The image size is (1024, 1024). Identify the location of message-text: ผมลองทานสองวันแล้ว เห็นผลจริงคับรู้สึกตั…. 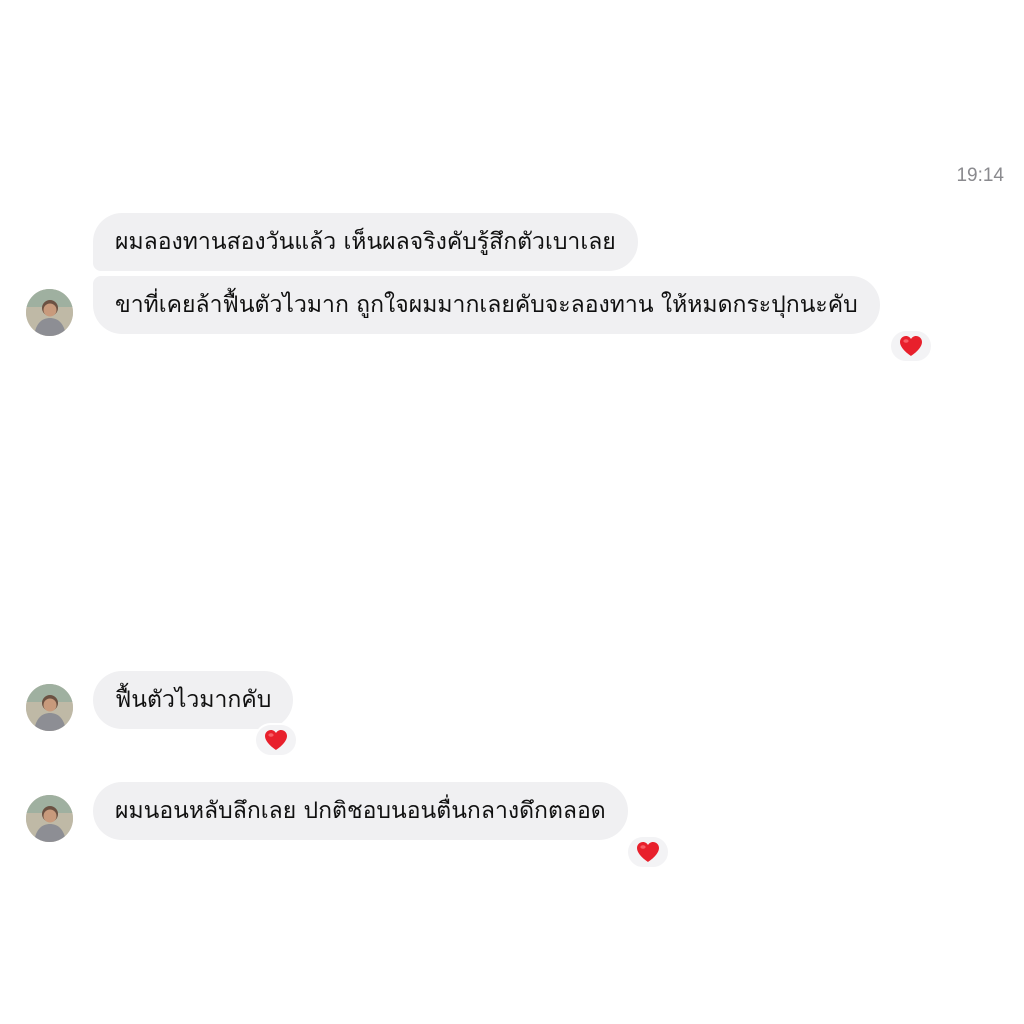
(365, 242).